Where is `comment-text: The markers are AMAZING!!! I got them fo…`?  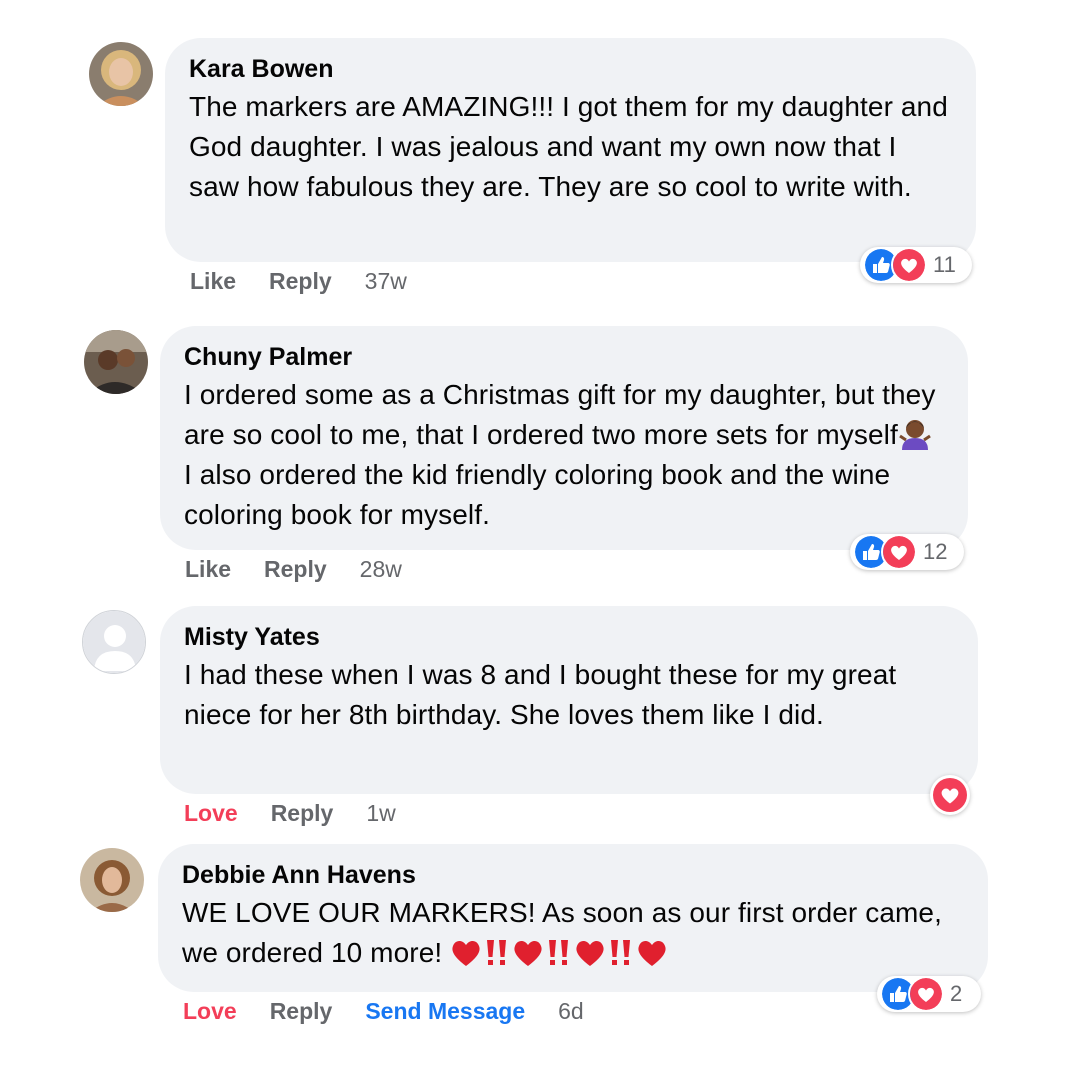
comment-text: The markers are AMAZING!!! I got them fo… is located at coordinates (568, 146).